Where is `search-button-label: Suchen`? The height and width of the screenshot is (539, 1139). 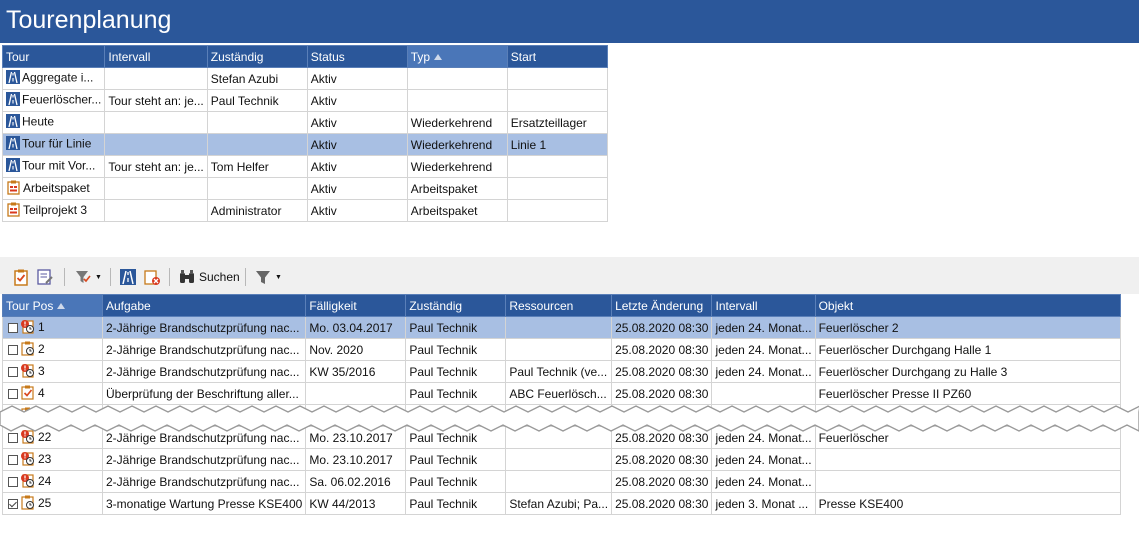
search-button-label: Suchen is located at coordinates (219, 277).